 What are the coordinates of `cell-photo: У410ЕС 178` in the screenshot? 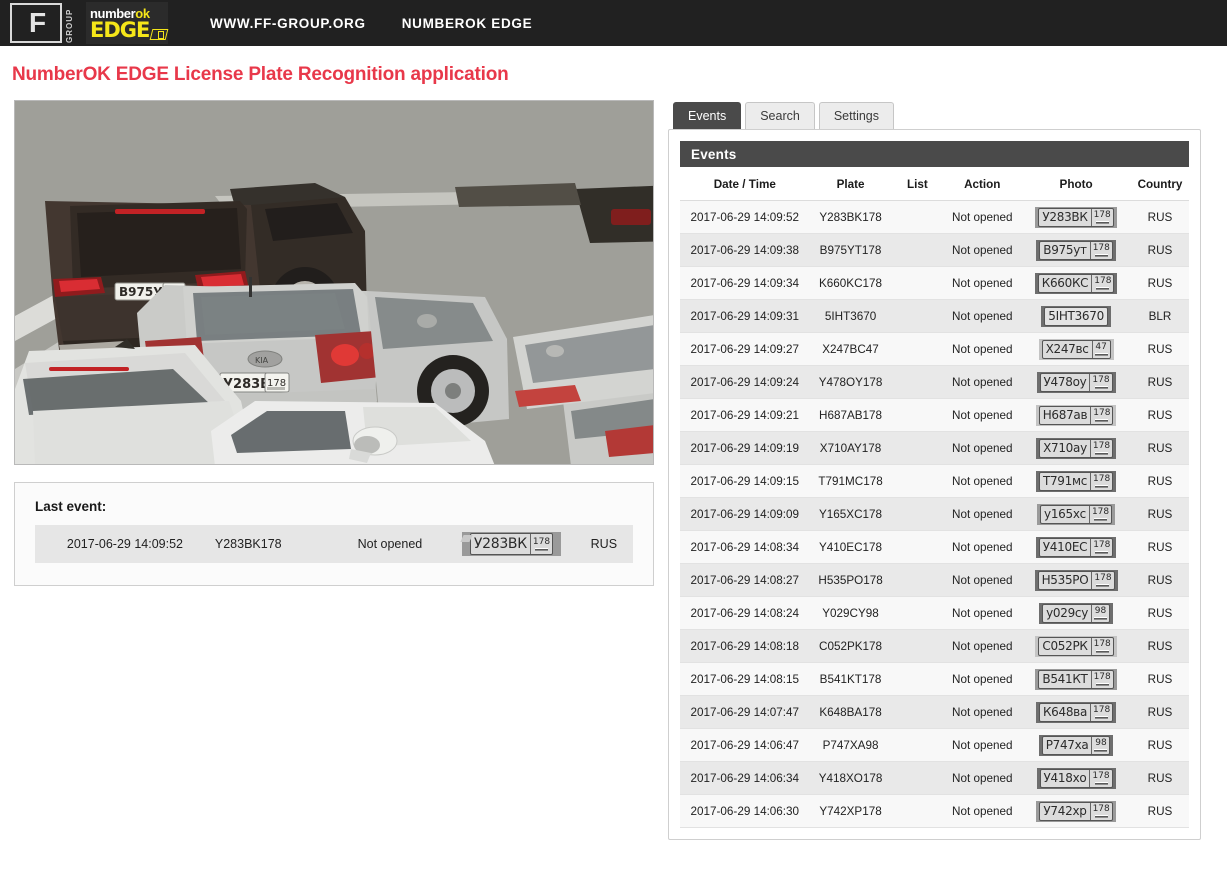 It's located at (1076, 547).